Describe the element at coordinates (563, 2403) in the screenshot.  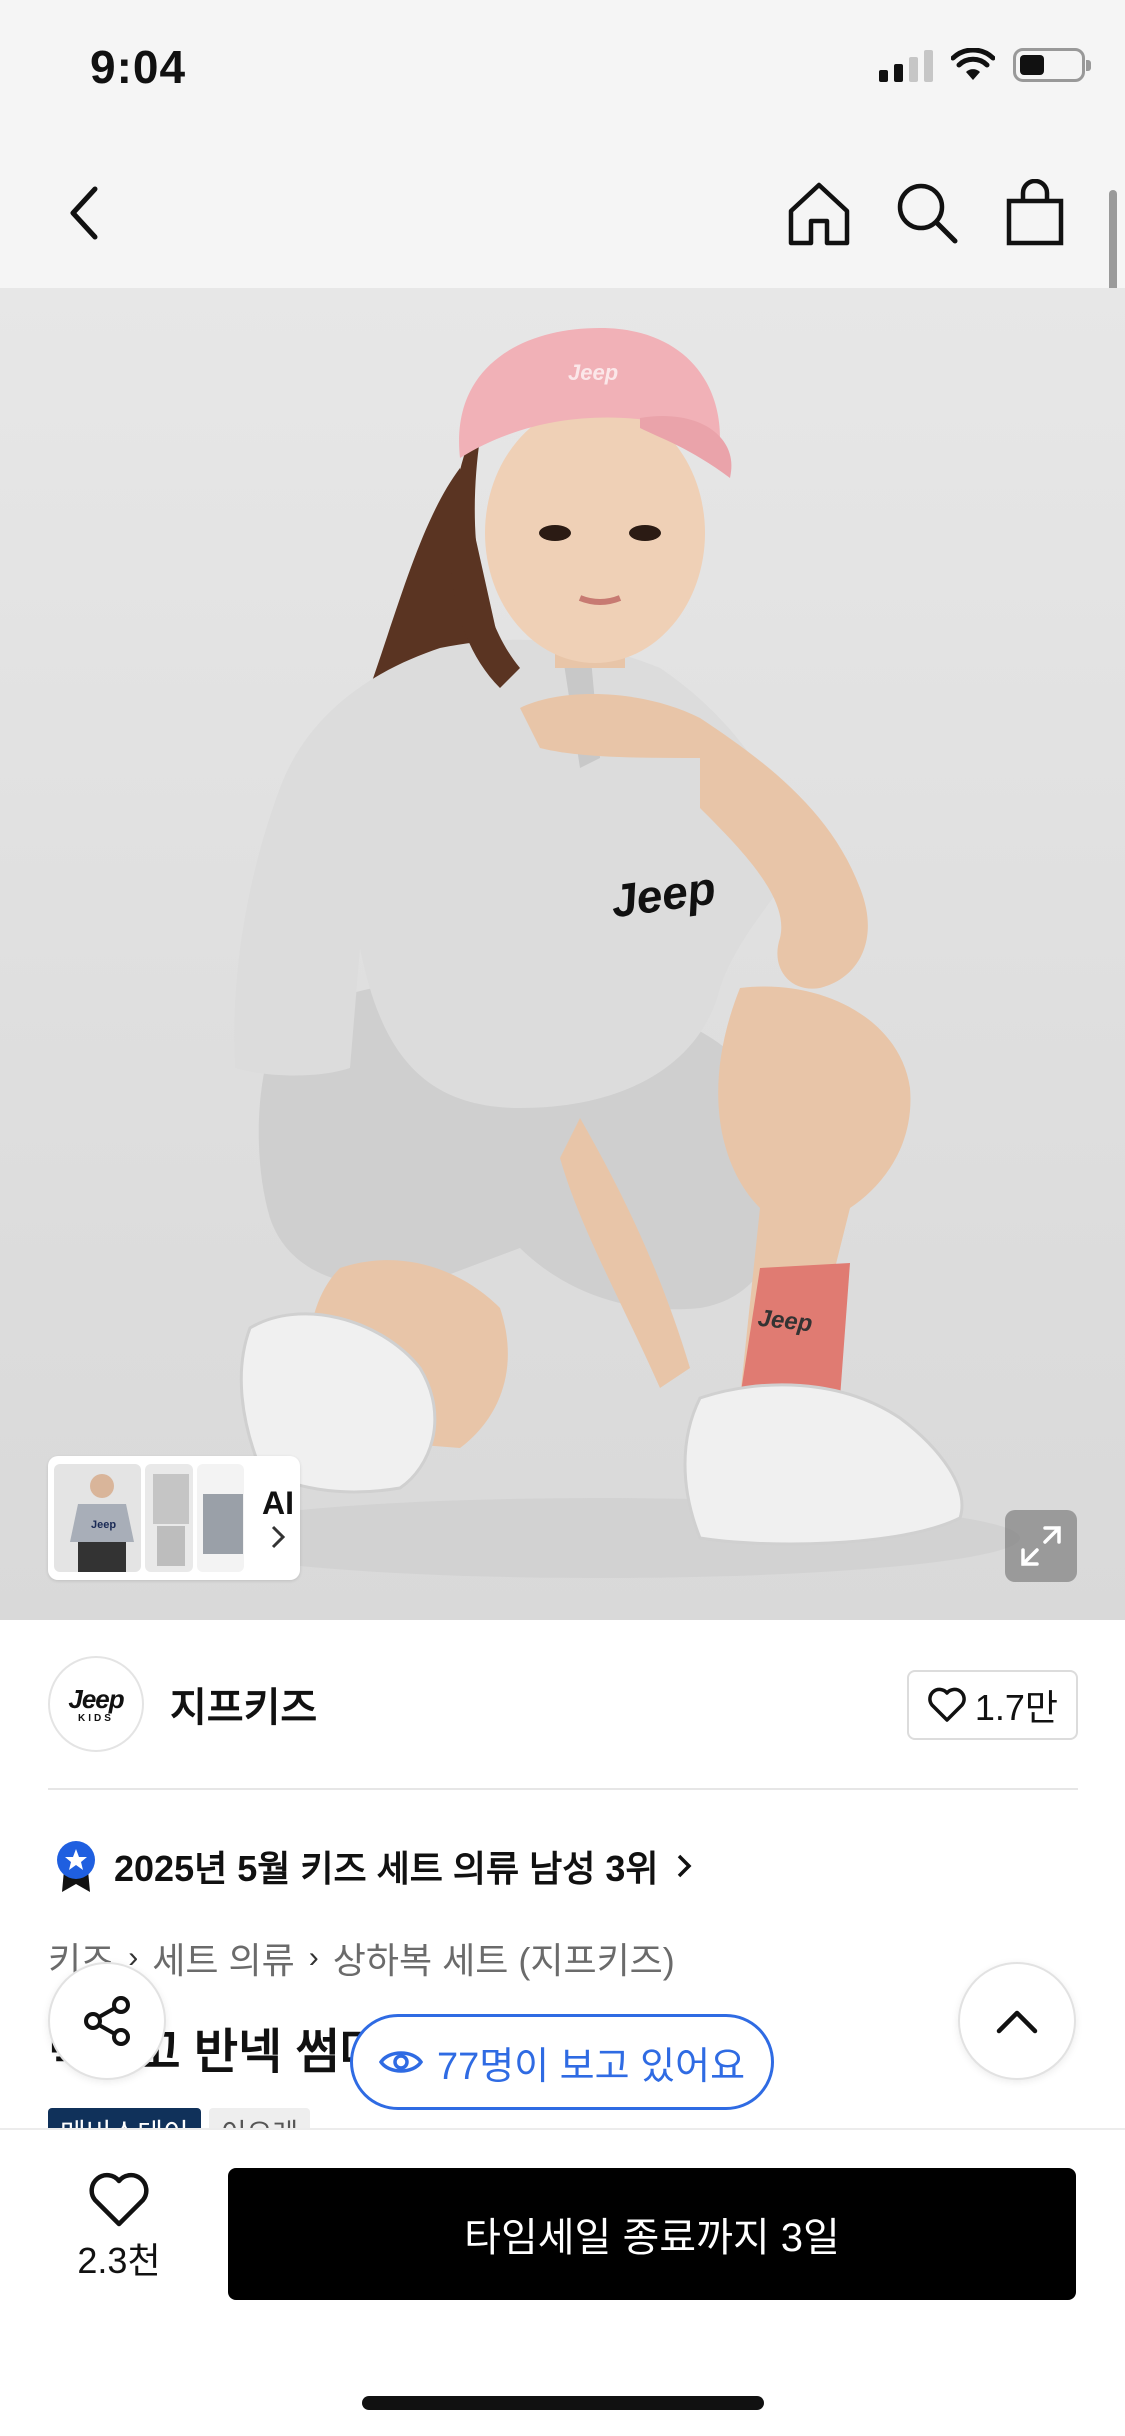
I see `home-indicator` at that location.